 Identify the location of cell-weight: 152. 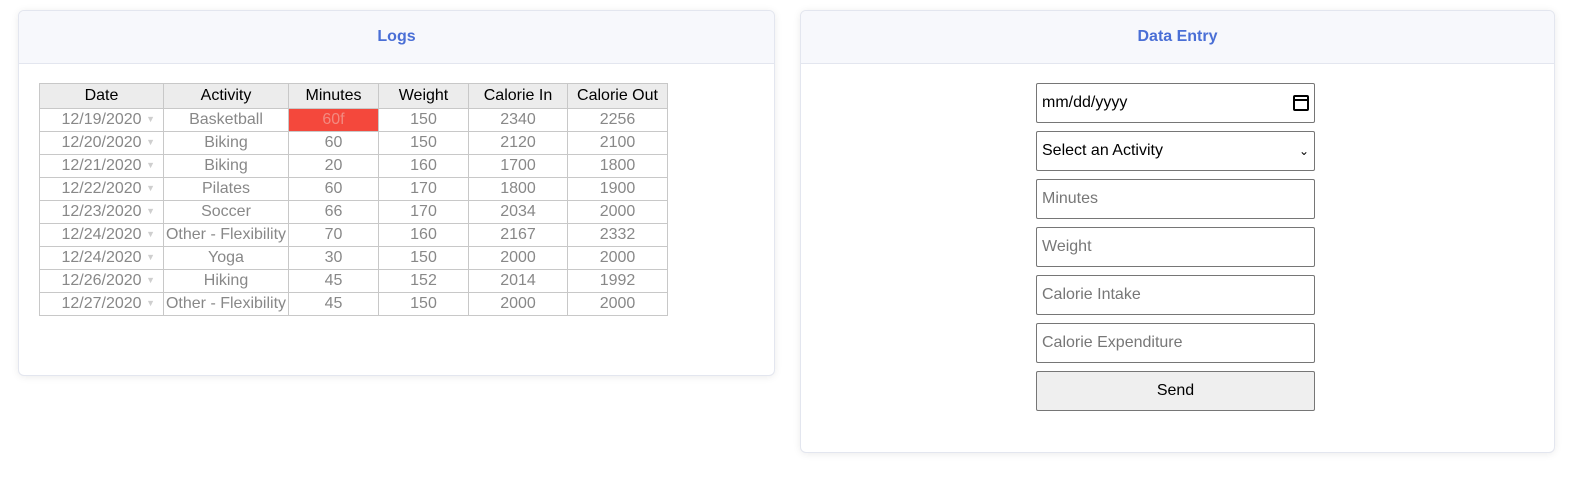
(423, 281).